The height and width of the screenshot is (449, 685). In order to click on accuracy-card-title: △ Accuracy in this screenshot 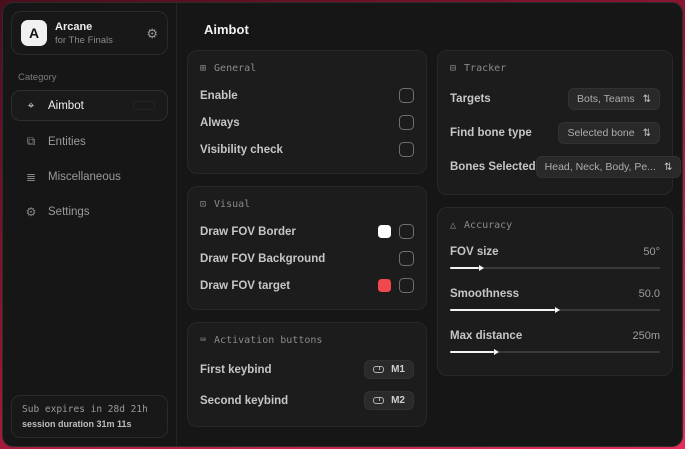, I will do `click(481, 225)`.